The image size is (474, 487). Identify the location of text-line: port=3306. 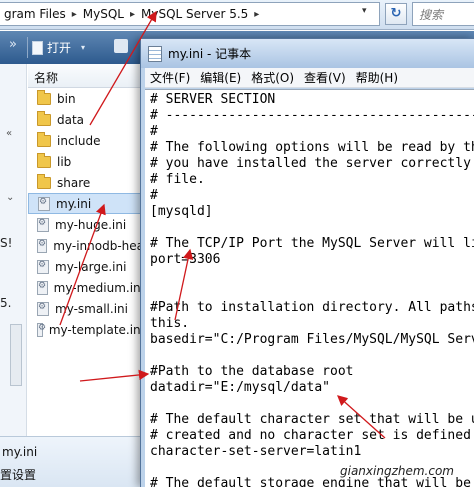
(185, 259).